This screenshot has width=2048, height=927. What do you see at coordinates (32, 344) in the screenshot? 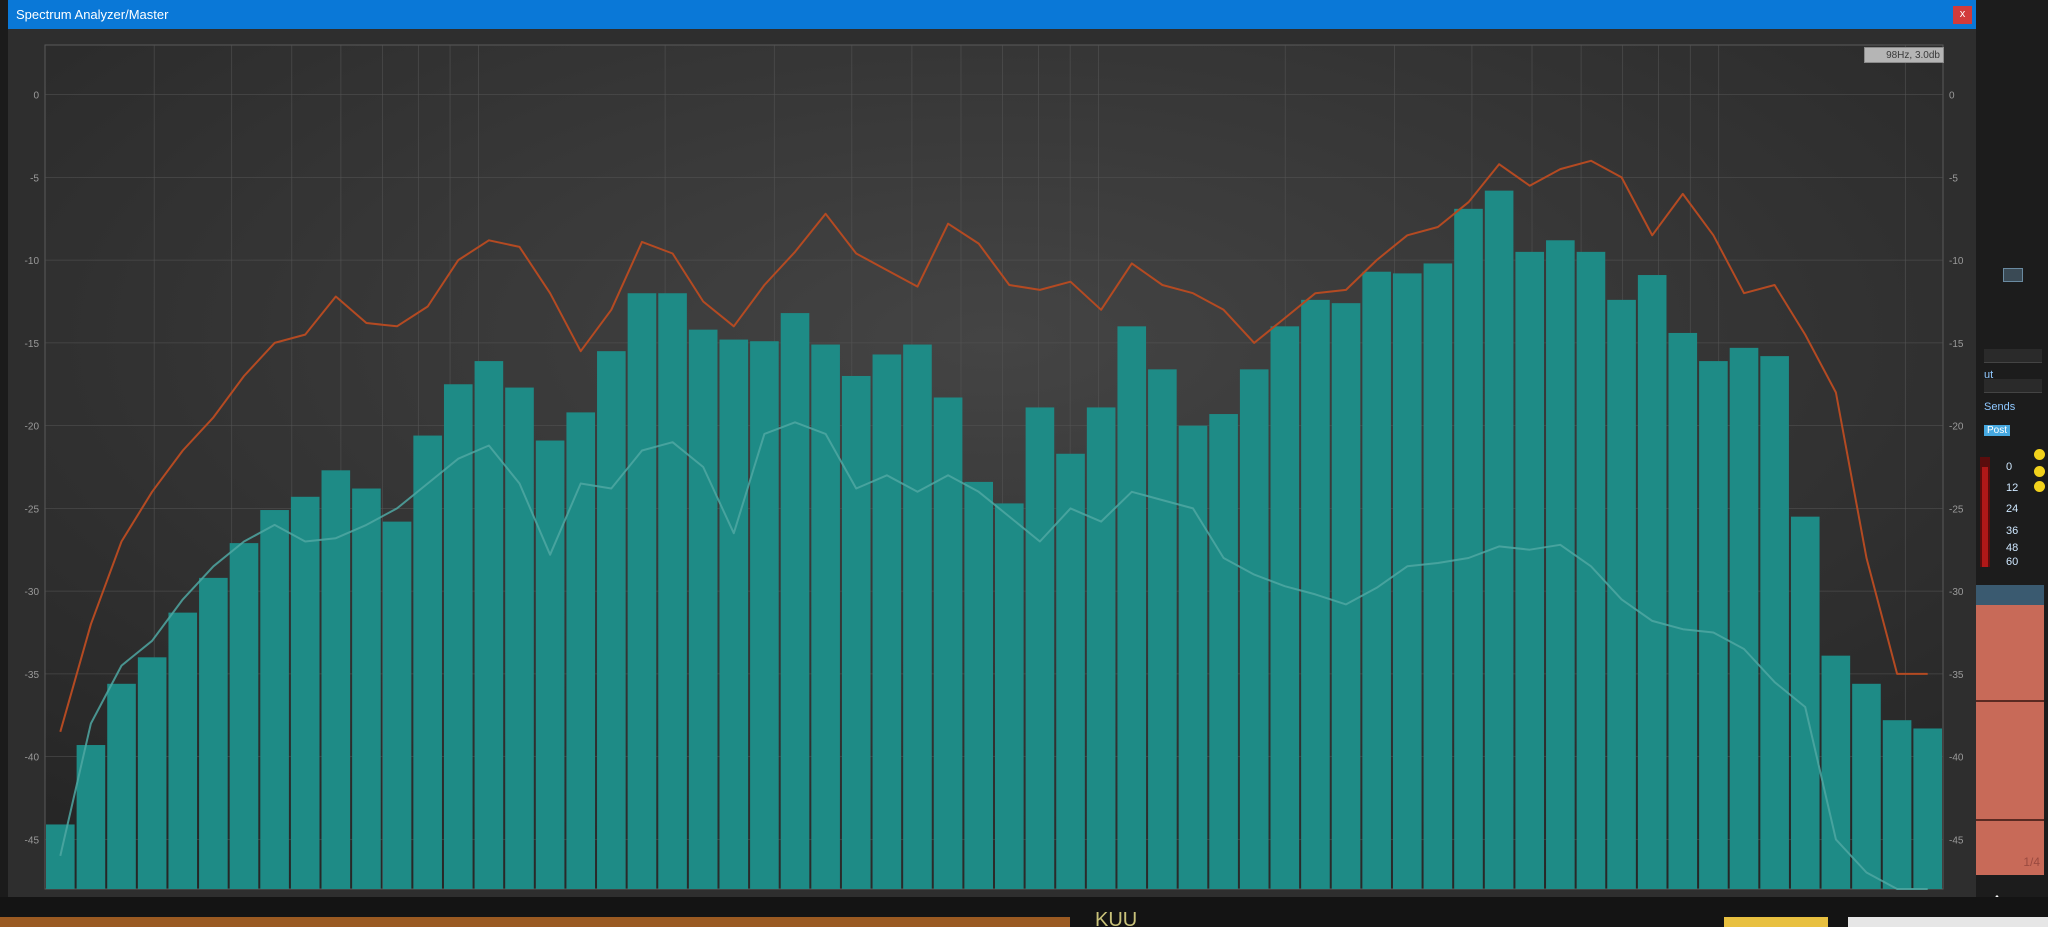
I see `y-tick-label-left: -15` at bounding box center [32, 344].